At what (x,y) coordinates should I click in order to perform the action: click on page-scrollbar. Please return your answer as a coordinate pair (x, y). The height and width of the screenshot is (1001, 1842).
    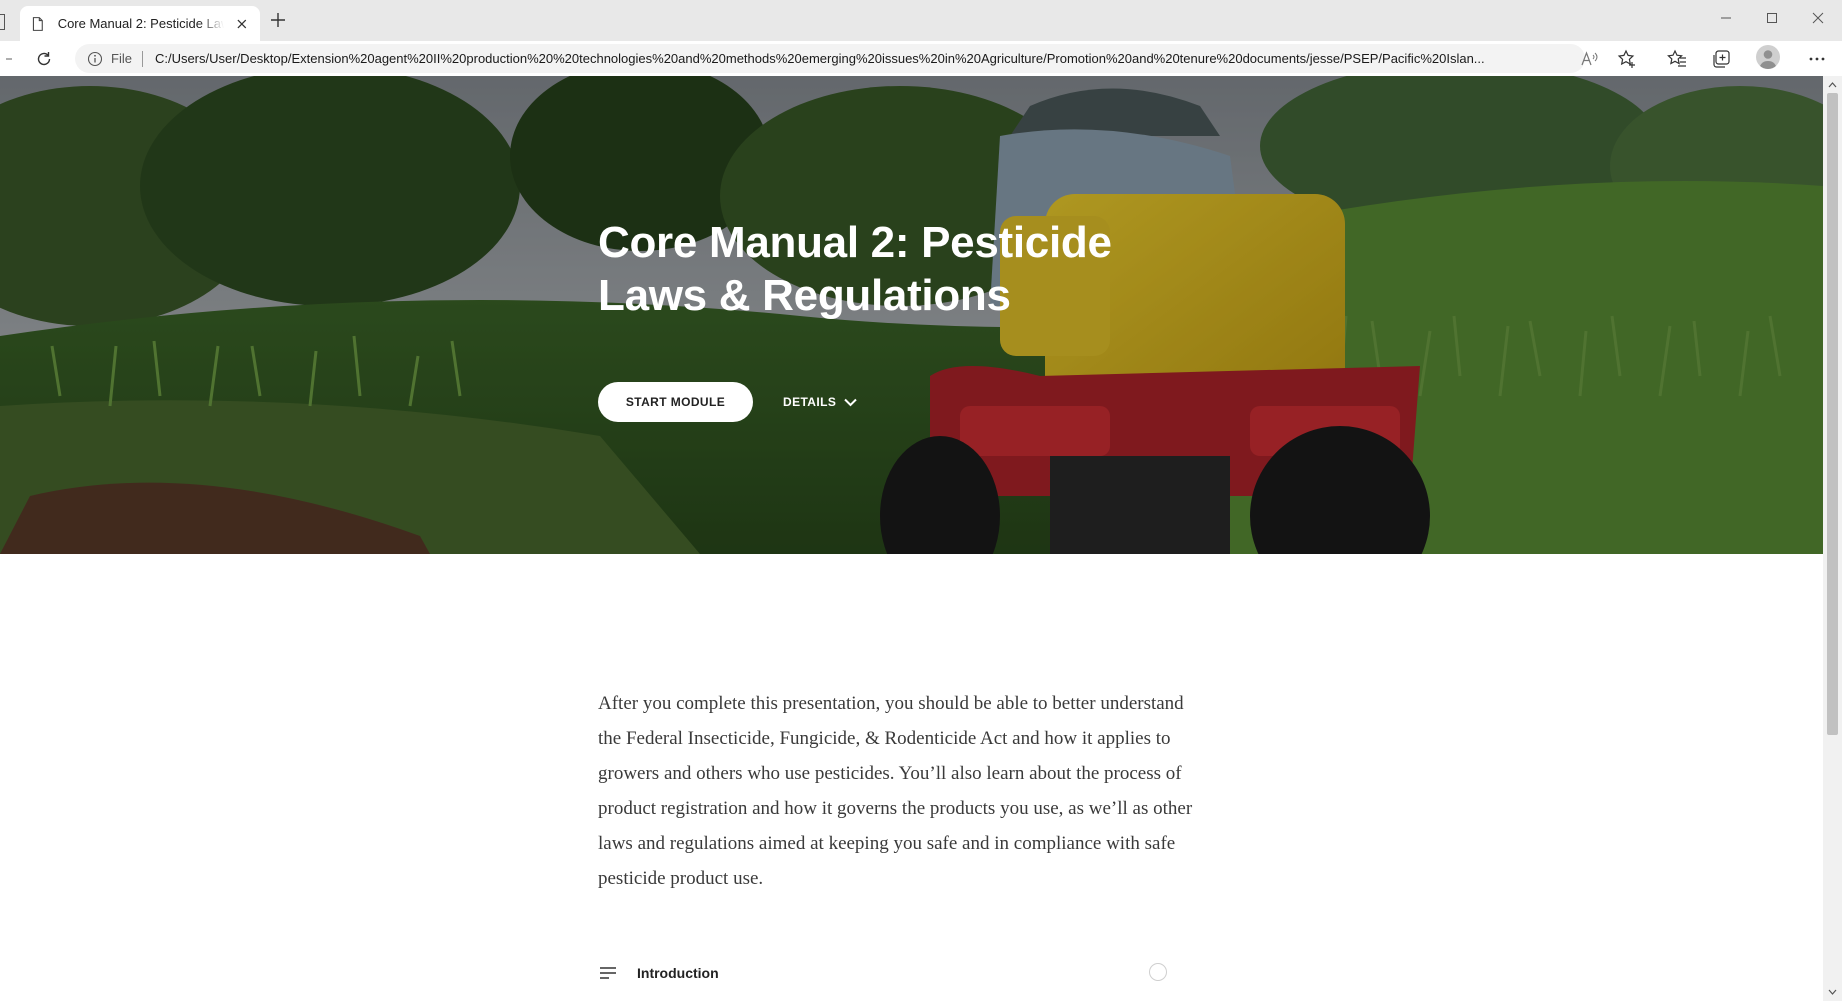
    Looking at the image, I should click on (1832, 538).